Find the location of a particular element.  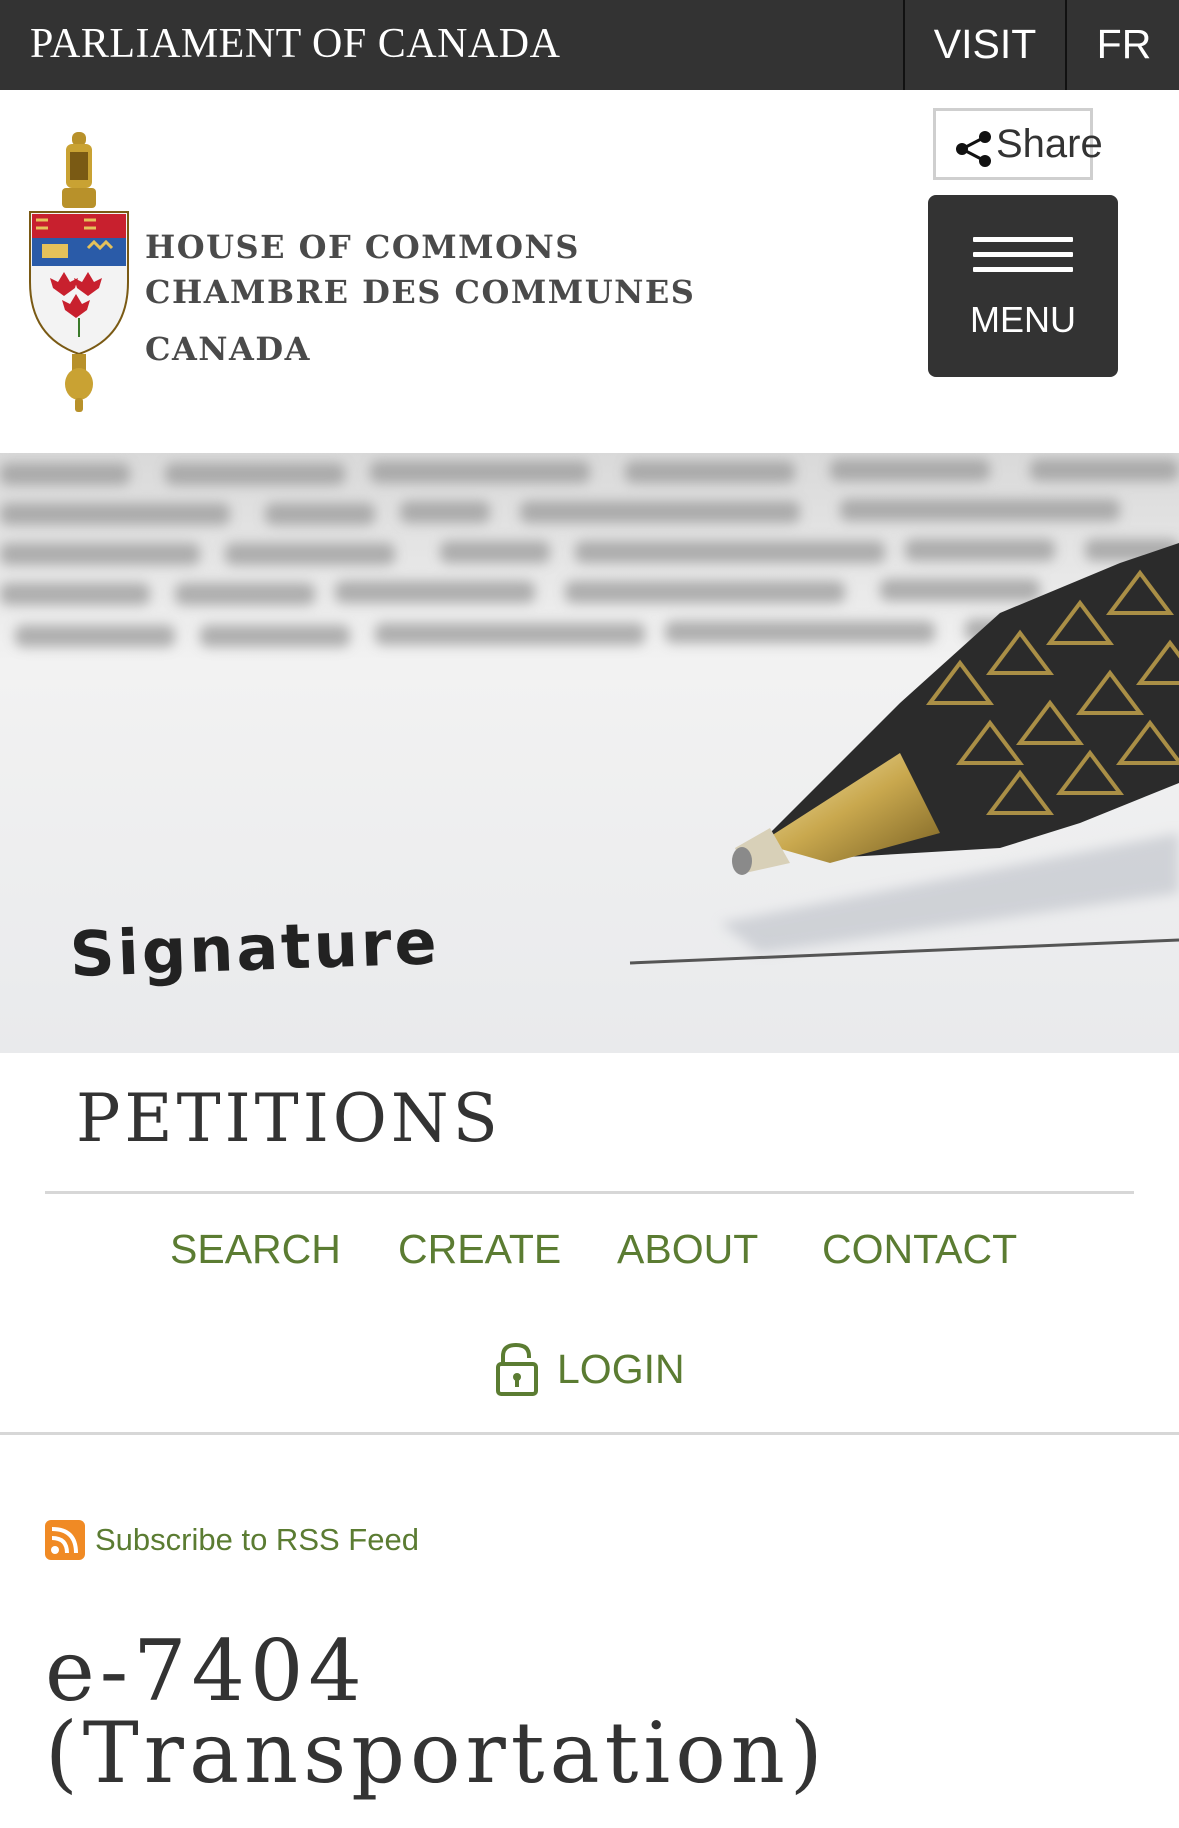

section-divider is located at coordinates (589, 1192).